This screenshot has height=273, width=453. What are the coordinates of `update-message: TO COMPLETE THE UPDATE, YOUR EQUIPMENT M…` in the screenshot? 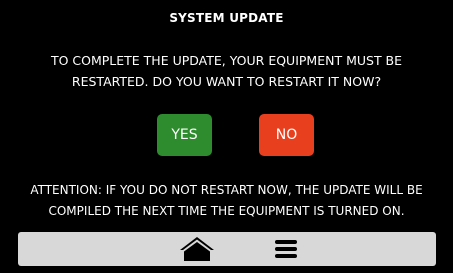 It's located at (226, 71).